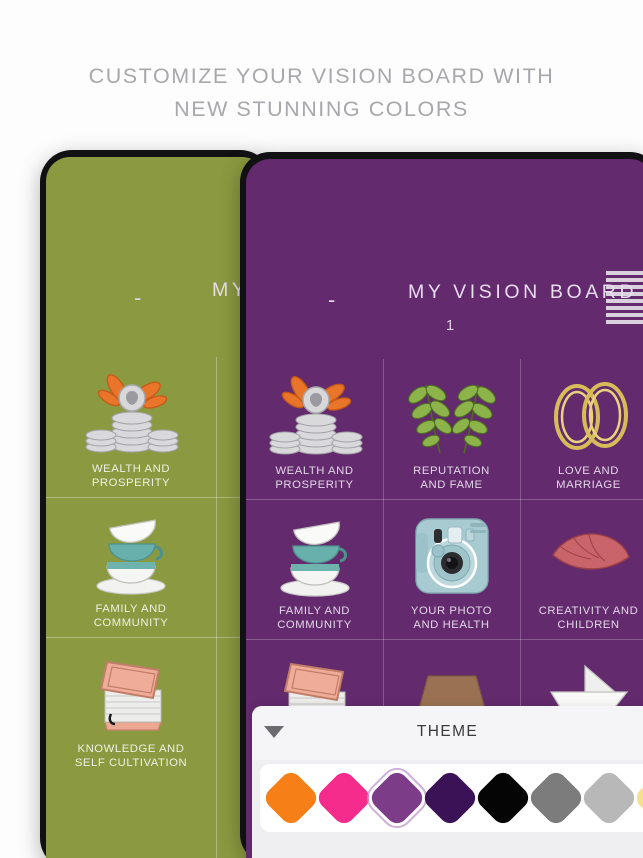 Image resolution: width=643 pixels, height=858 pixels. I want to click on front-tile-caption: YOUR PHOTO AND HEALTH, so click(451, 618).